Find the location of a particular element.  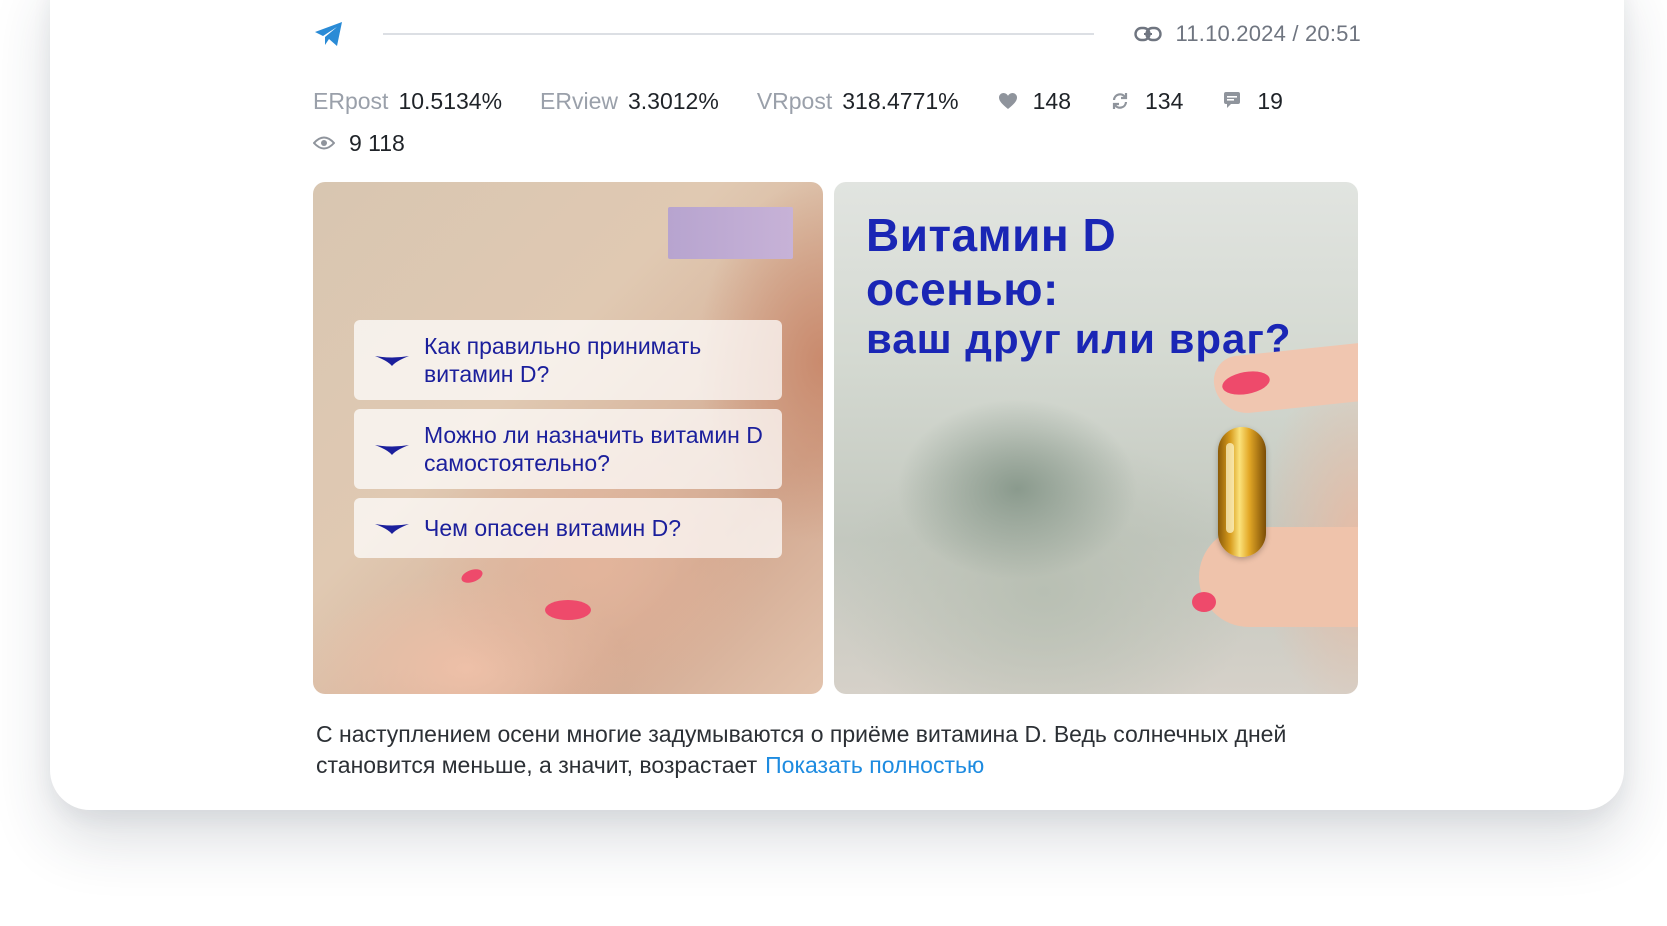

question-card: Чем опасен витамин D? is located at coordinates (568, 528).